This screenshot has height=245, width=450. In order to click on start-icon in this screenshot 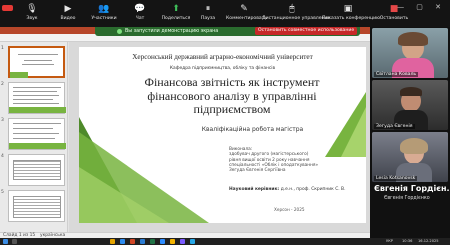, I will do `click(5, 241)`.